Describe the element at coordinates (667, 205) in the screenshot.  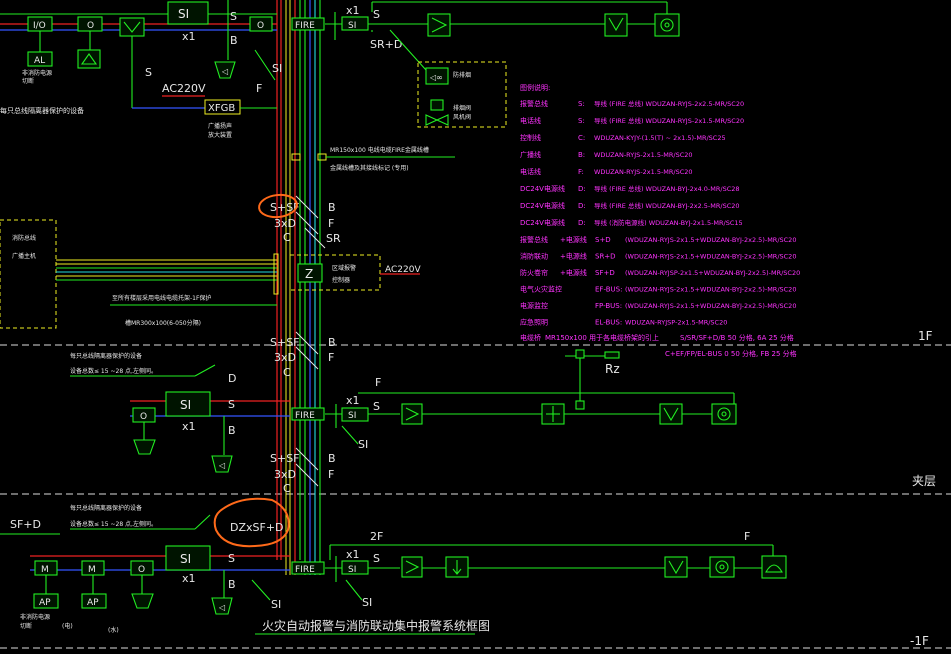
I see `legend-row-desc: 导线 (FIRE 总线) WDUZAN-BYJ-2x2.5-MR/SC20` at that location.